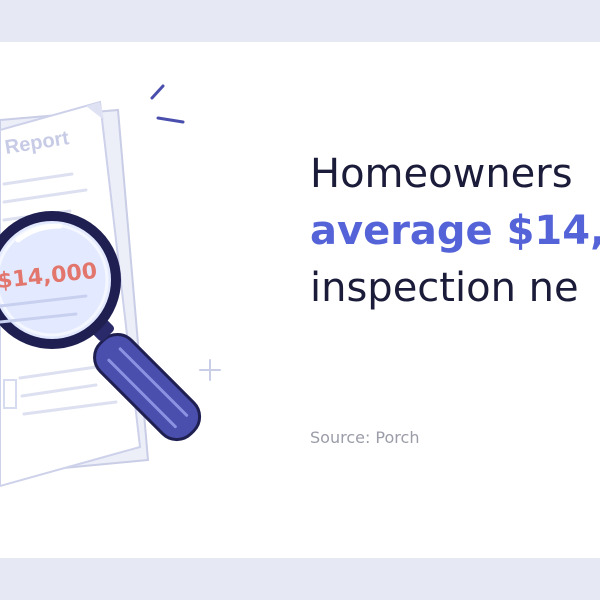 The image size is (600, 600). I want to click on headline-line-2: average $14,0, so click(455, 231).